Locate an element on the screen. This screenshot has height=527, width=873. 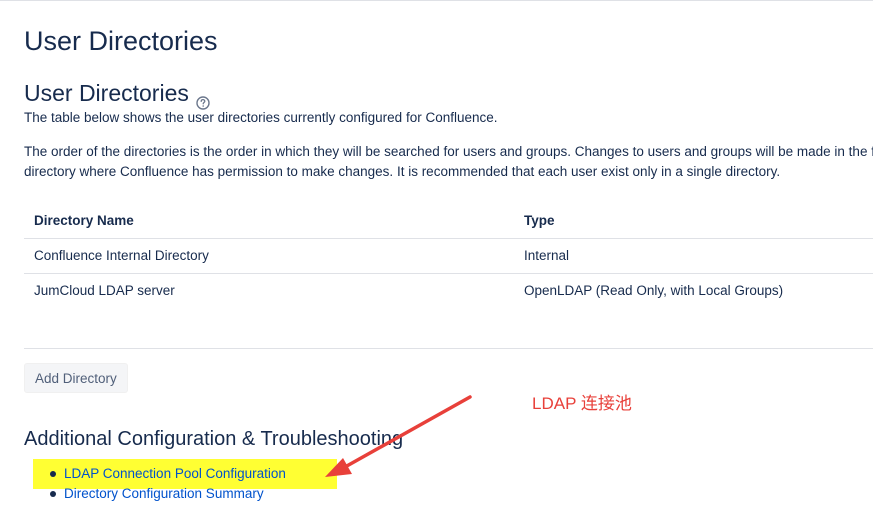
annotation-label: LDAP 连接池 is located at coordinates (582, 403).